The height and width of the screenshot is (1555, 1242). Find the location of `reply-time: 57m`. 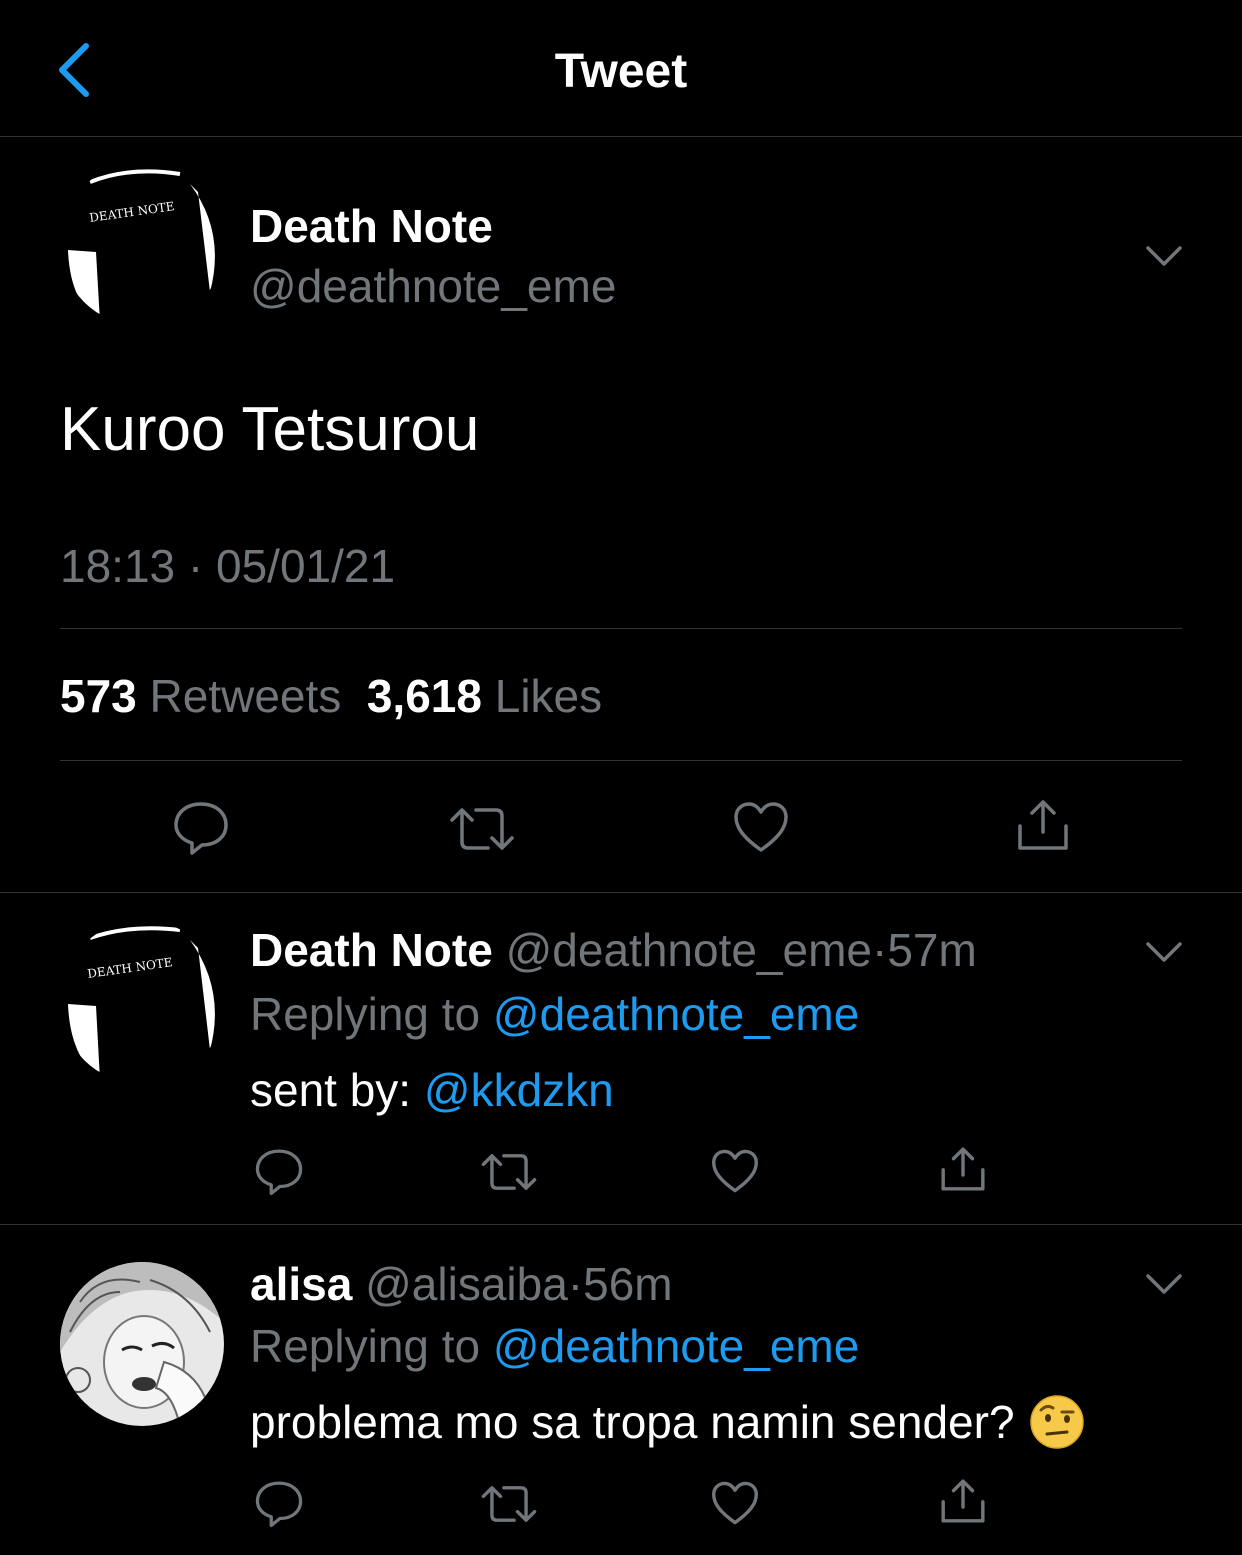

reply-time: 57m is located at coordinates (931, 950).